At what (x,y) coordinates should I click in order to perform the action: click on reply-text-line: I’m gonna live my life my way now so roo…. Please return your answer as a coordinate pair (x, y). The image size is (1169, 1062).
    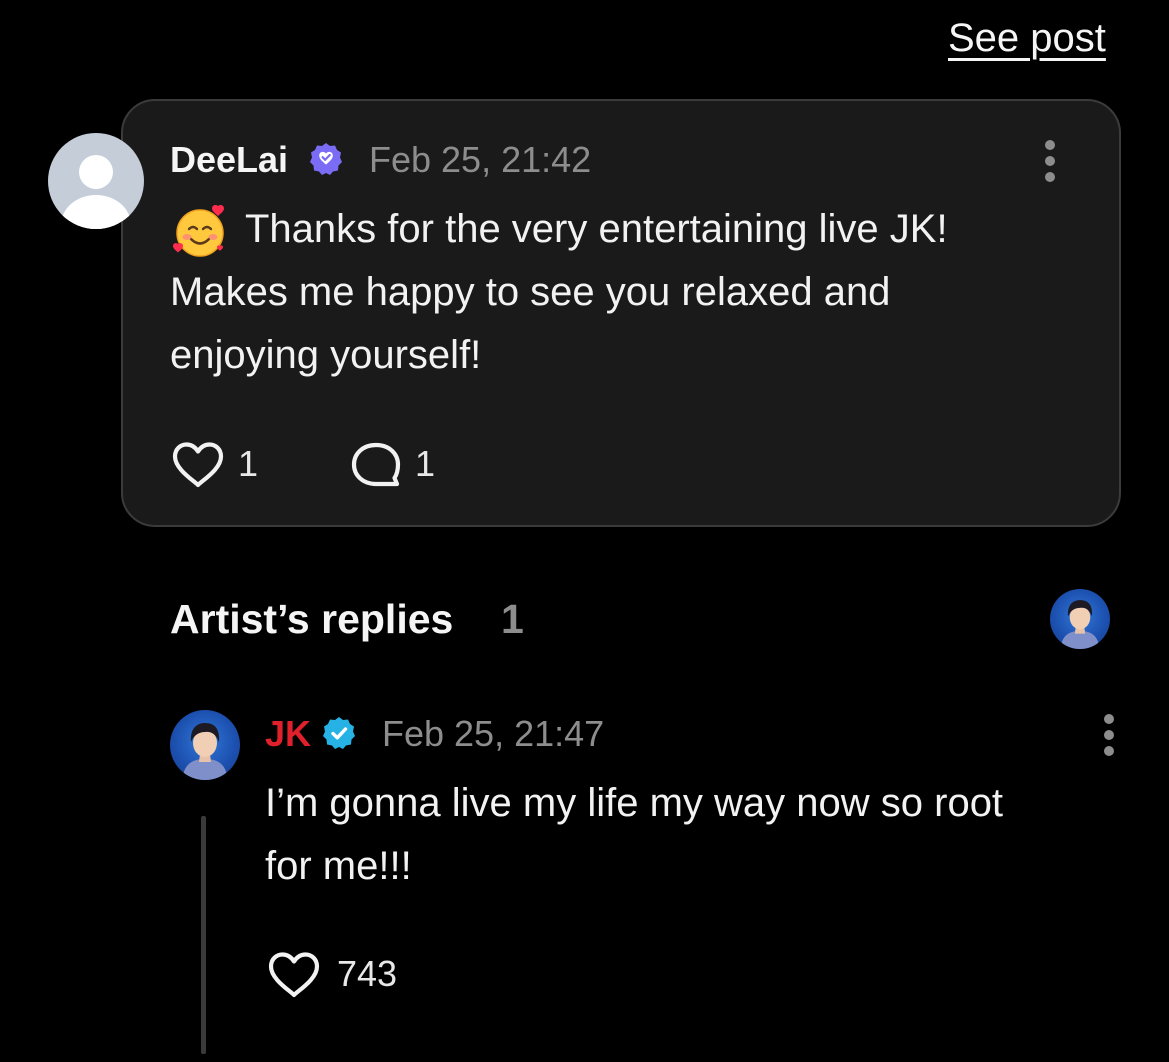
    Looking at the image, I should click on (634, 803).